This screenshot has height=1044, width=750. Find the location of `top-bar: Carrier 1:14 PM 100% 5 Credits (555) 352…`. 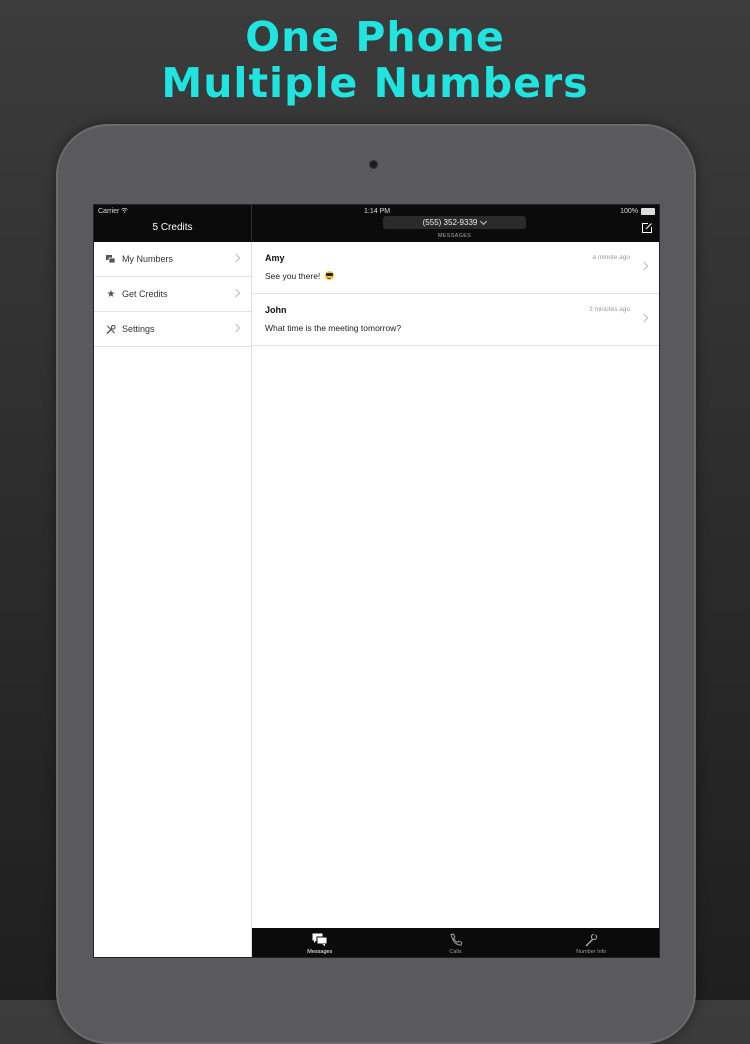

top-bar: Carrier 1:14 PM 100% 5 Credits (555) 352… is located at coordinates (376, 223).